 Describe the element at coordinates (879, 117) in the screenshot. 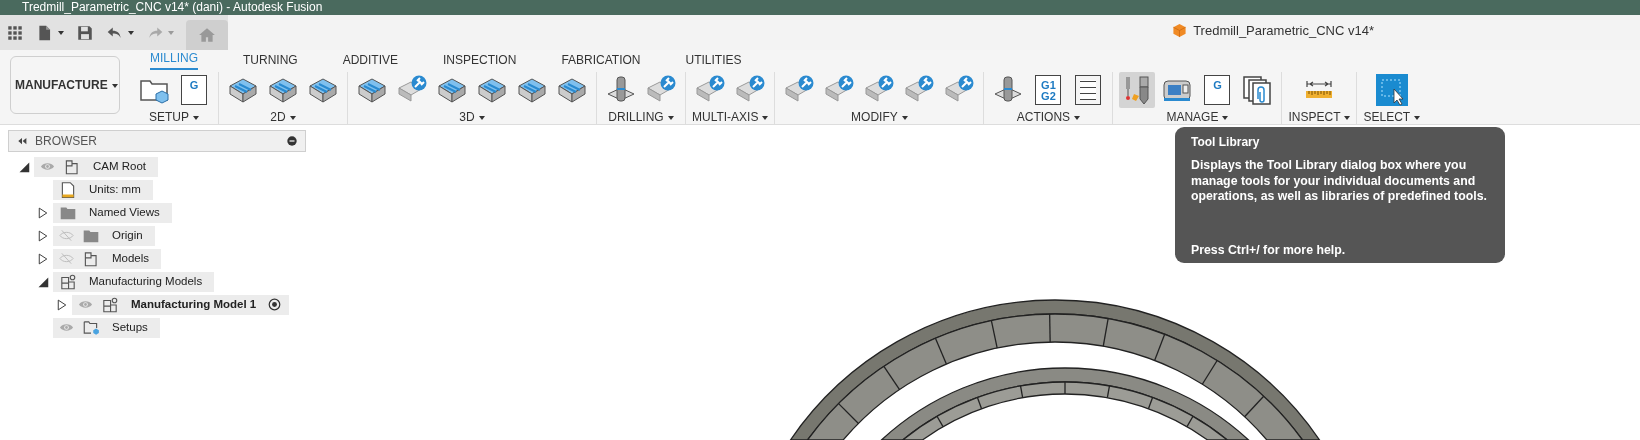

I see `group-menu-button: MODIFY` at that location.